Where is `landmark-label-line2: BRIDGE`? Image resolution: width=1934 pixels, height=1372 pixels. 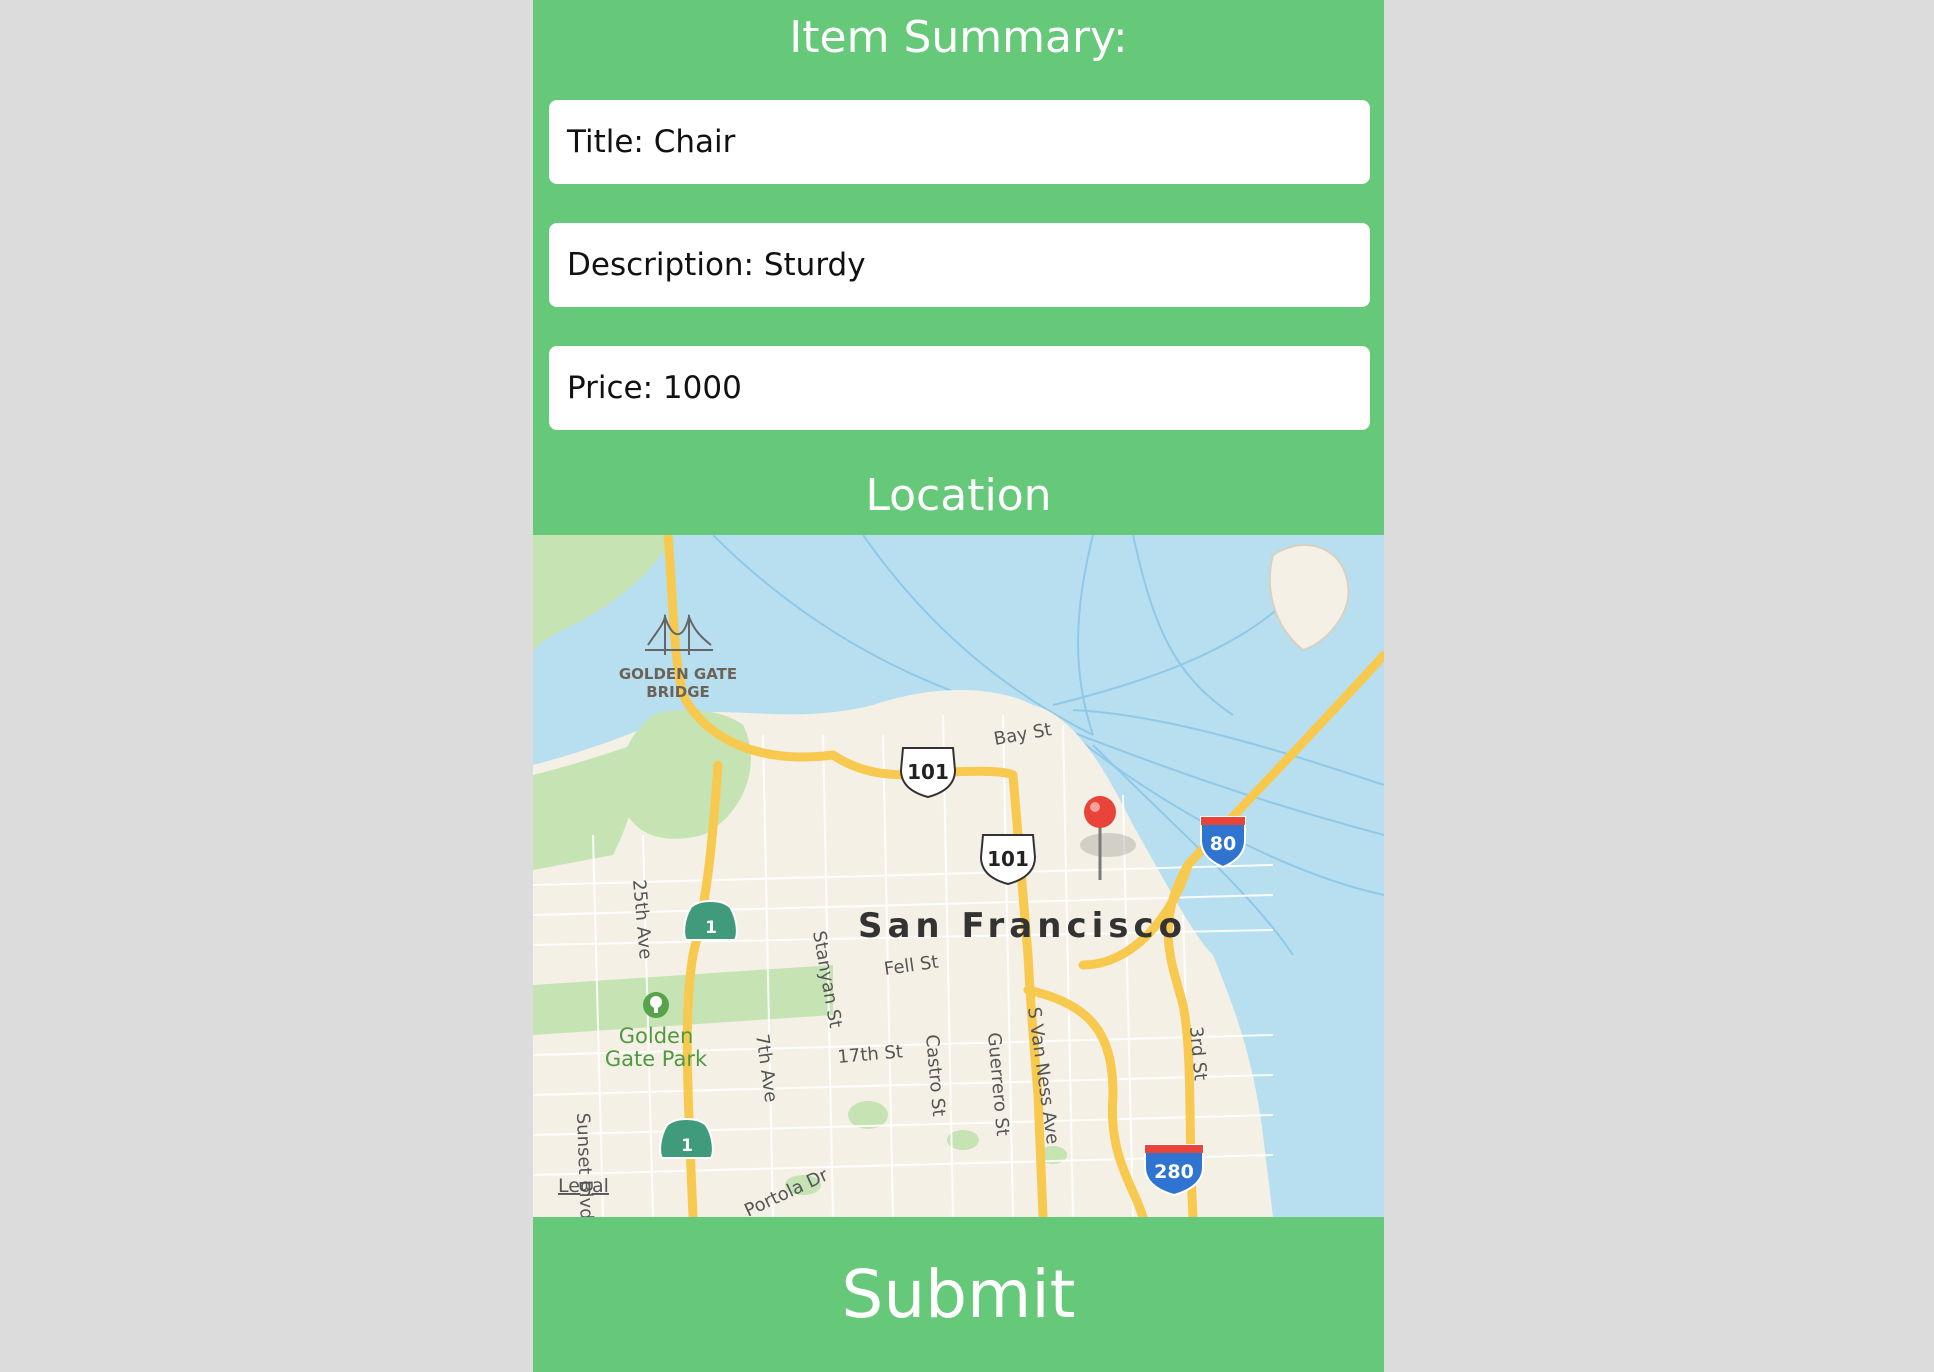 landmark-label-line2: BRIDGE is located at coordinates (678, 692).